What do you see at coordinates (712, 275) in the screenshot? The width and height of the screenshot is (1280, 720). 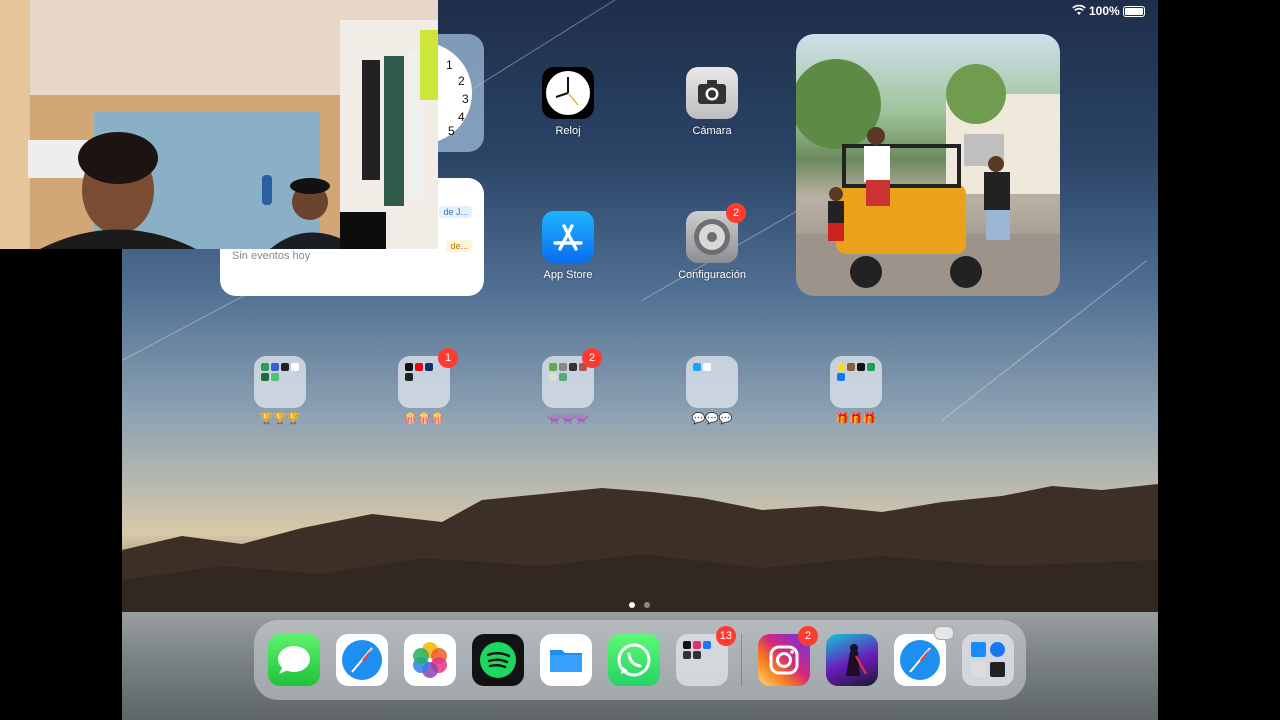 I see `app-label: Configuración` at bounding box center [712, 275].